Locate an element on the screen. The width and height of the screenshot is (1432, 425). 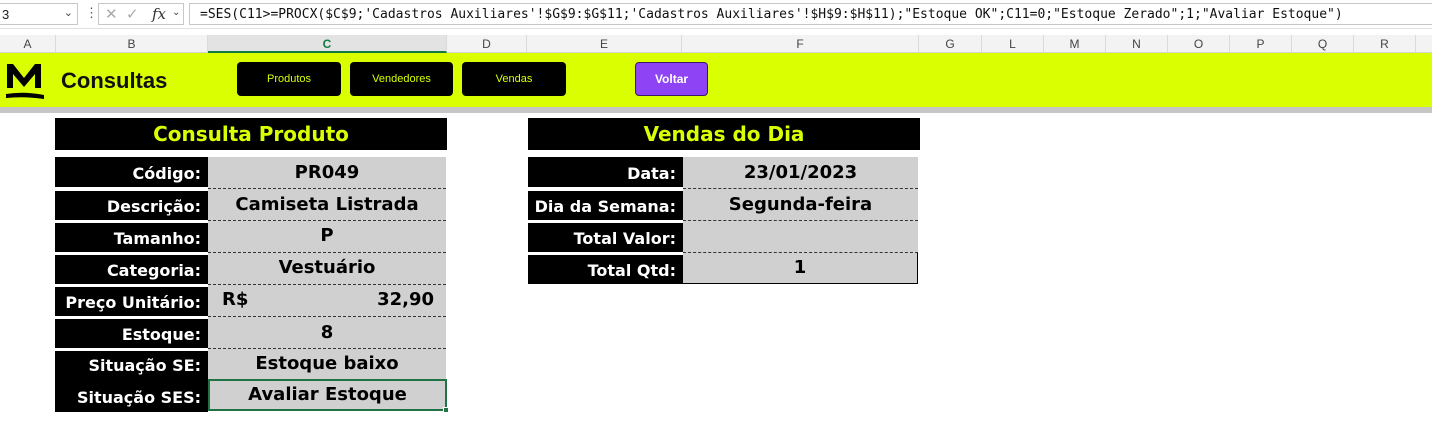
fill-handle is located at coordinates (446, 410).